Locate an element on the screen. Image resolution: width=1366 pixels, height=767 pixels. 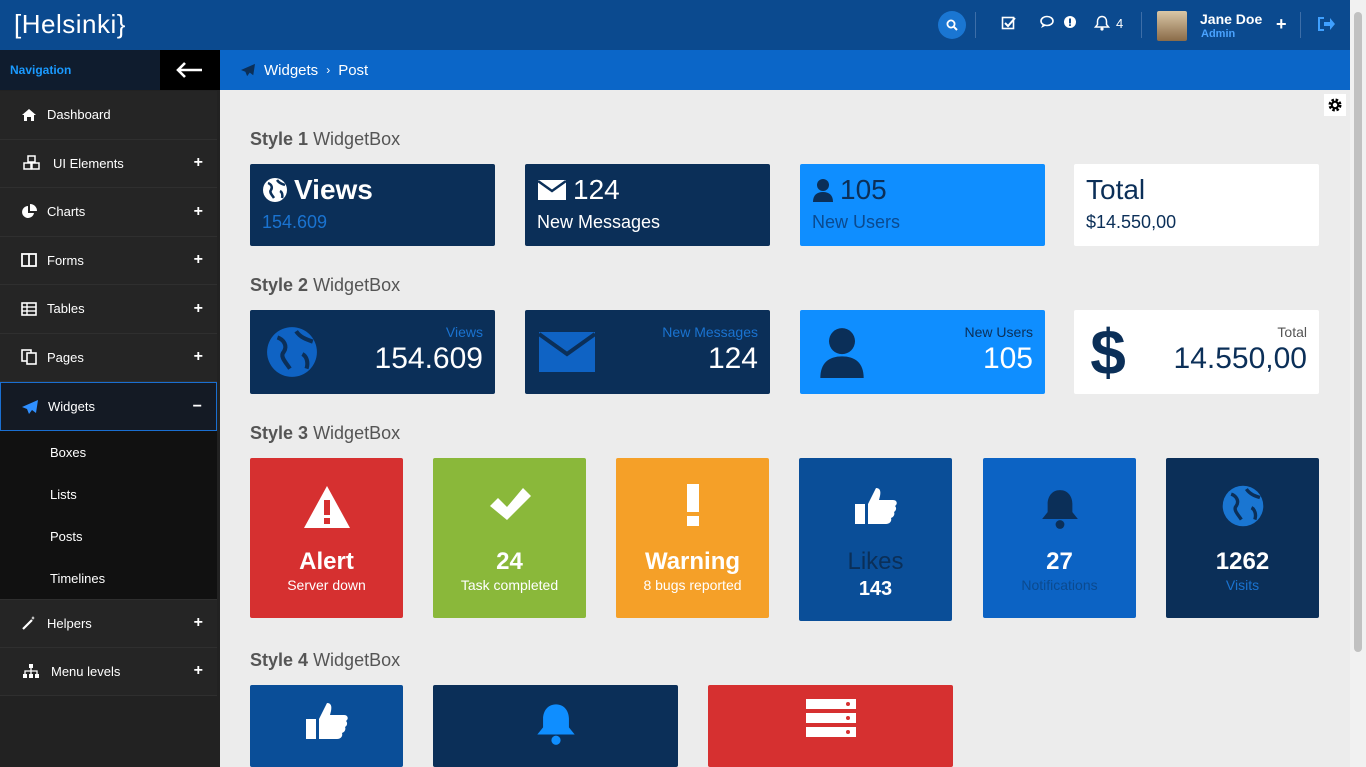
messages-button is located at coordinates (1058, 22).